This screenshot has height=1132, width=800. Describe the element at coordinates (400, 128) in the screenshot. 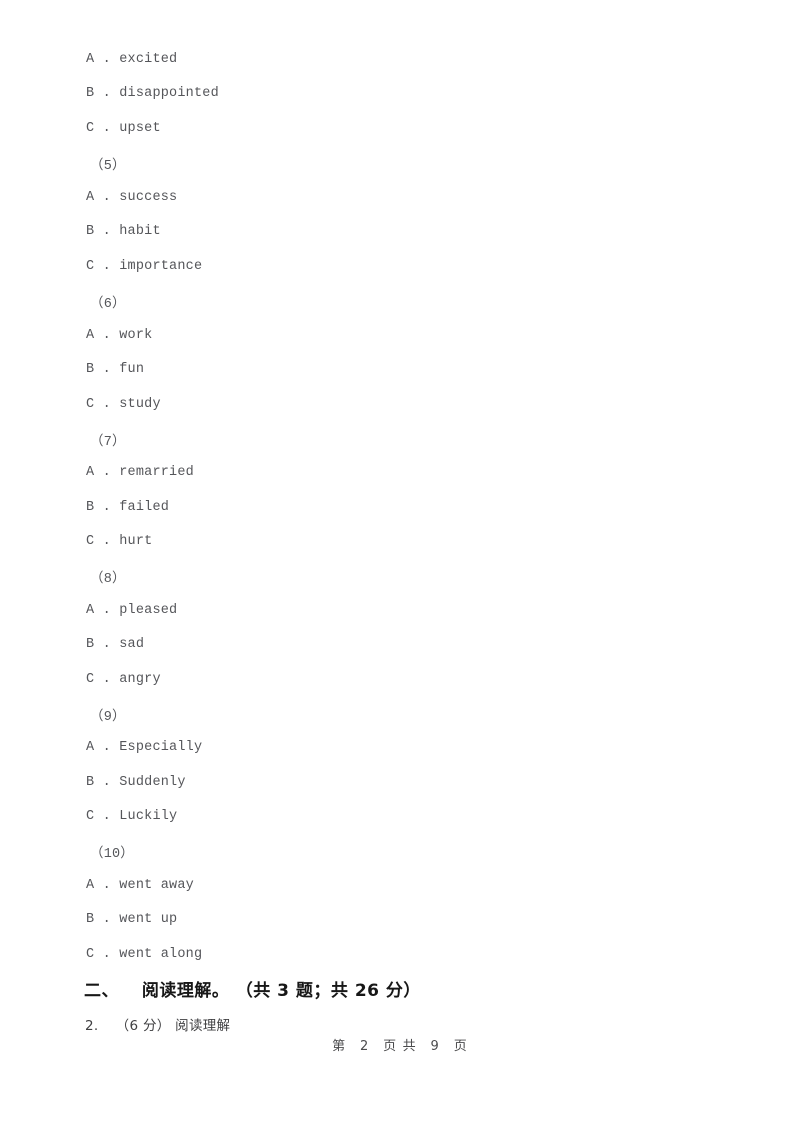

I see `answer-option: C . upset` at that location.